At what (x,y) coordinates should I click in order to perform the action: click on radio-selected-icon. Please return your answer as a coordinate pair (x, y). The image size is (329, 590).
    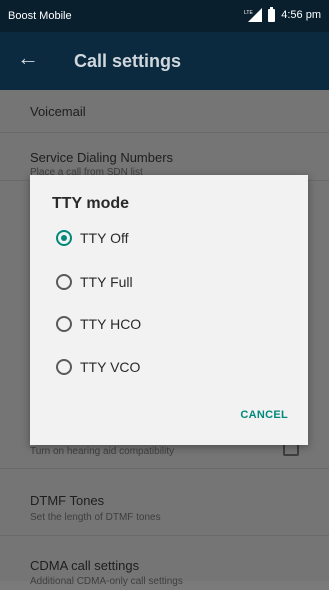
    Looking at the image, I should click on (64, 238).